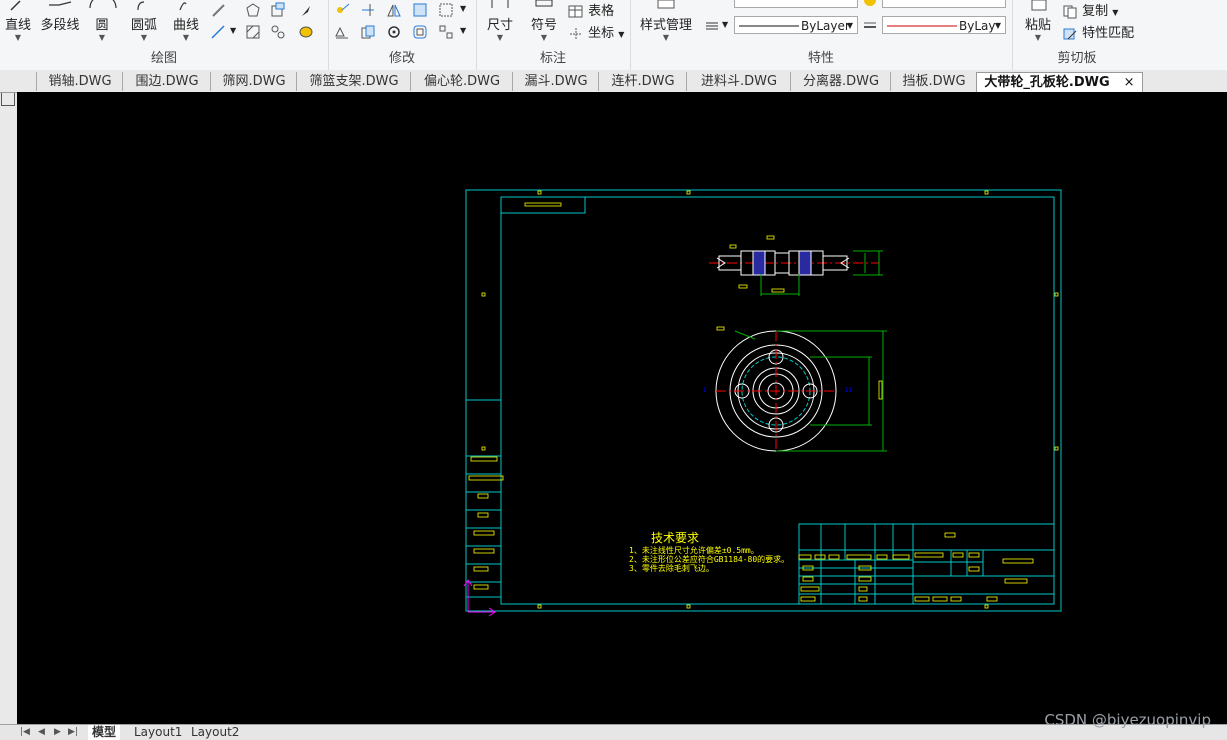  What do you see at coordinates (368, 32) in the screenshot?
I see `copy-object-icon` at bounding box center [368, 32].